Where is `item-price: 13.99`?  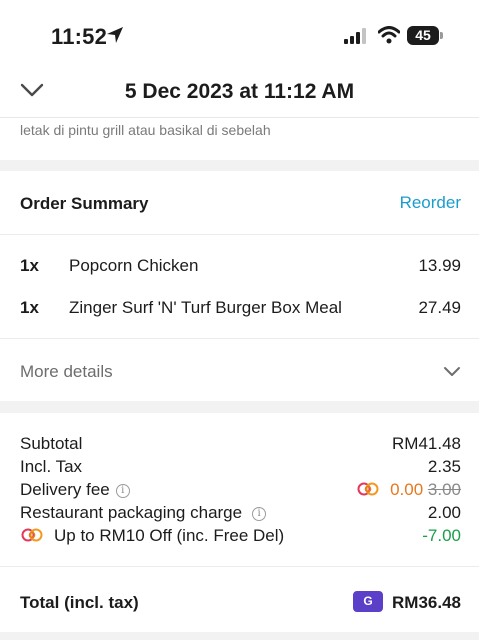
item-price: 13.99 is located at coordinates (439, 265).